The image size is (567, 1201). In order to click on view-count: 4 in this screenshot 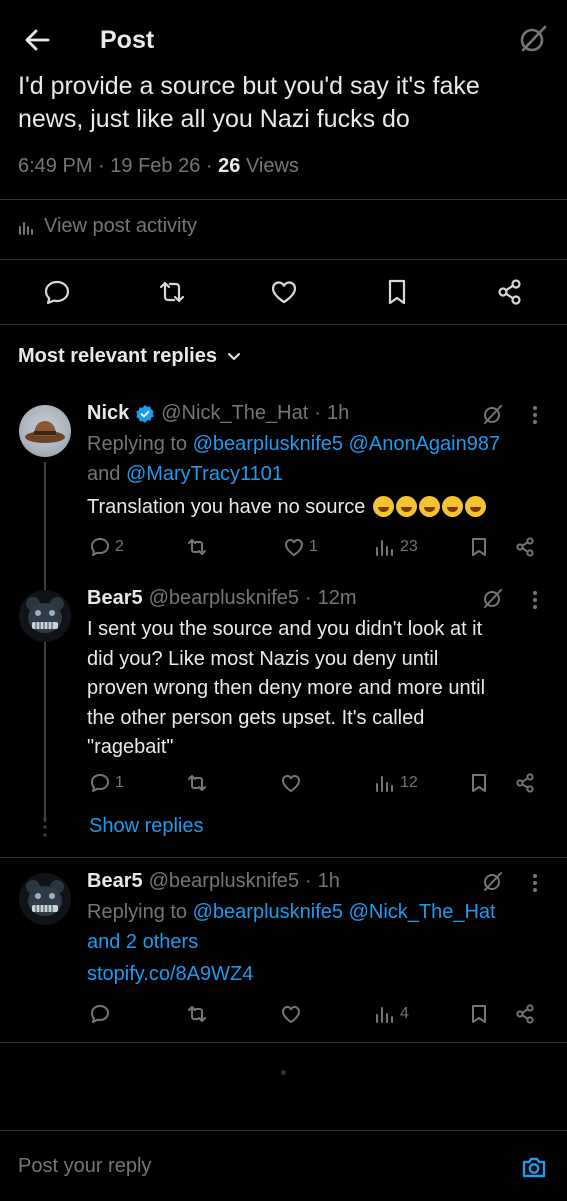, I will do `click(404, 1013)`.